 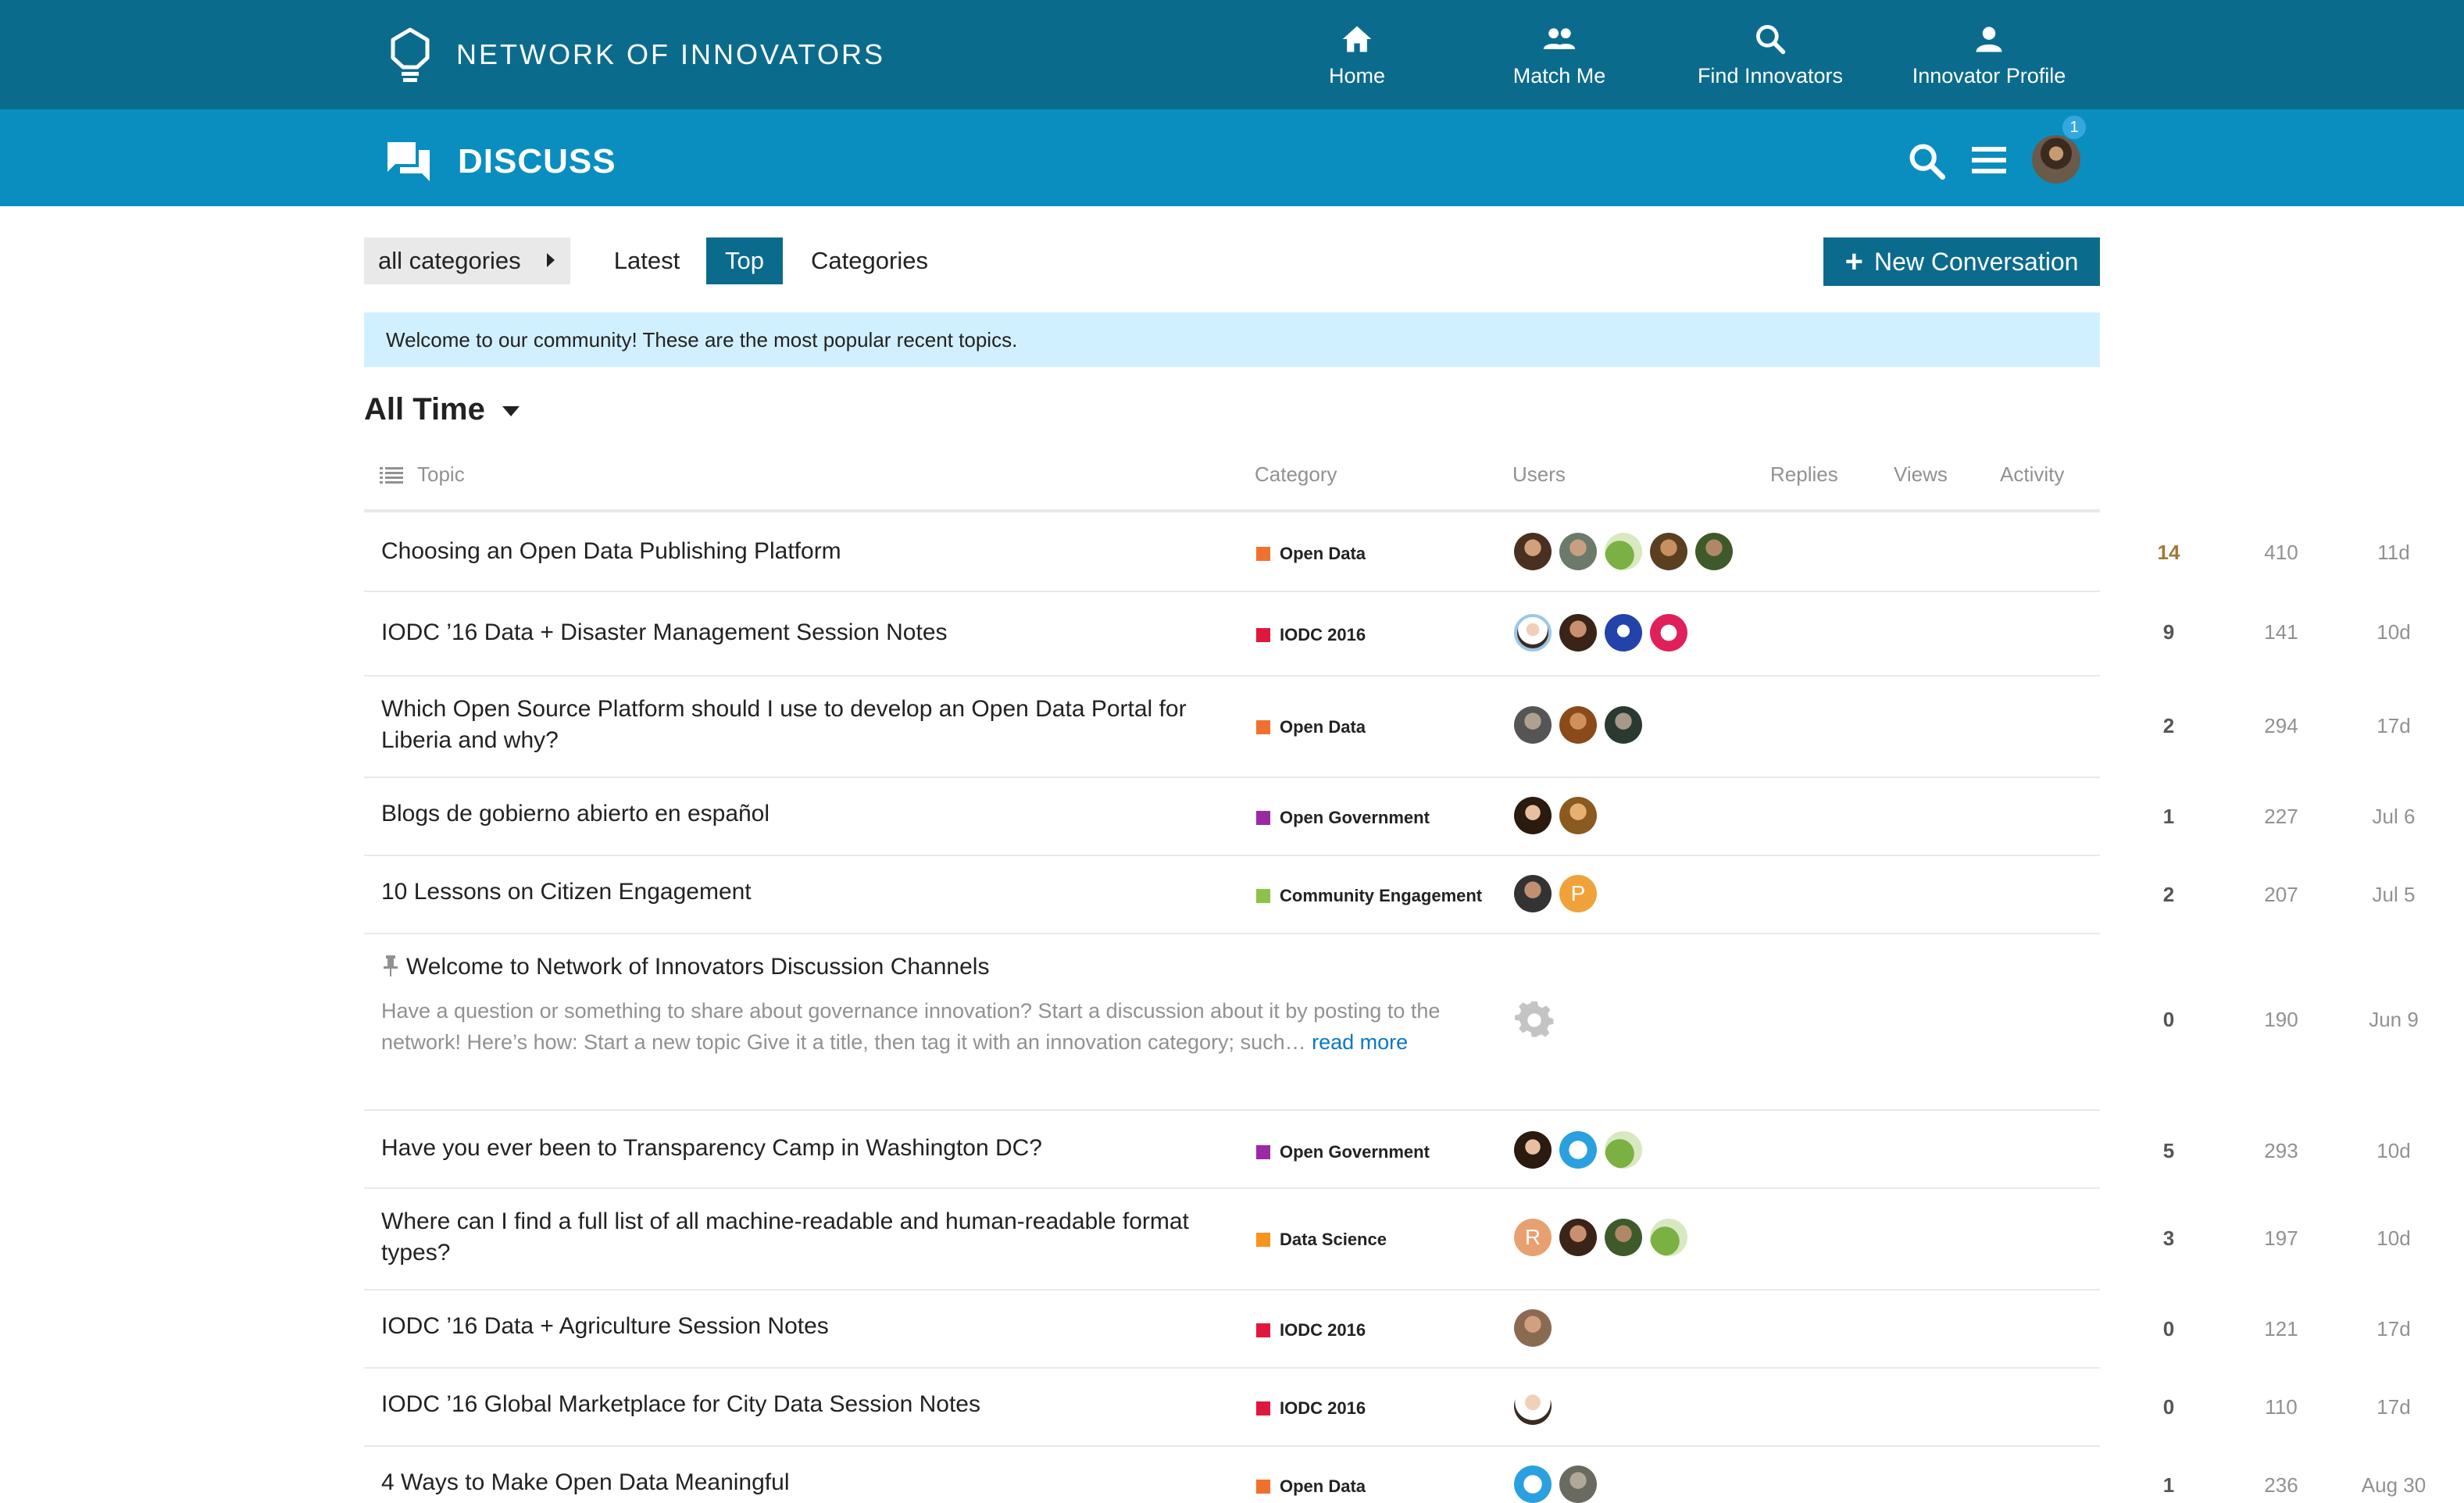 I want to click on nav-home: Home, so click(x=1357, y=54).